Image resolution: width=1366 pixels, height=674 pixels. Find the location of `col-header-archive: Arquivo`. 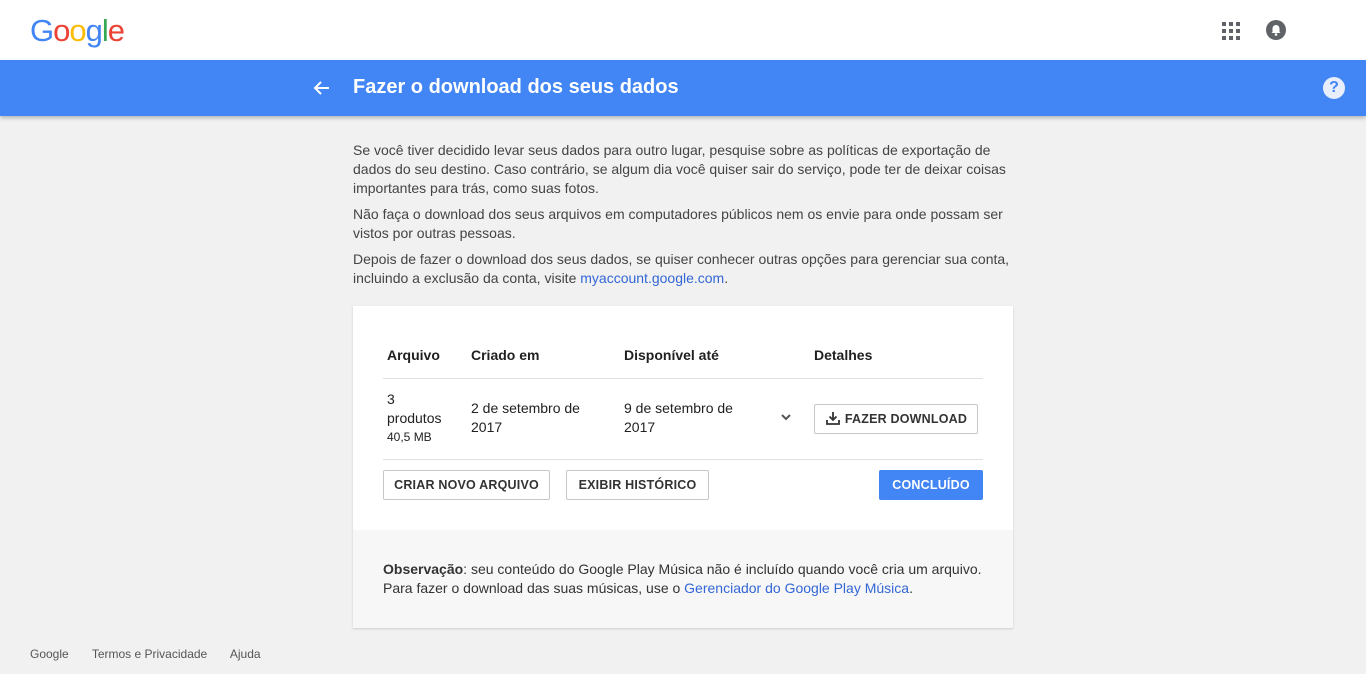

col-header-archive: Arquivo is located at coordinates (413, 355).